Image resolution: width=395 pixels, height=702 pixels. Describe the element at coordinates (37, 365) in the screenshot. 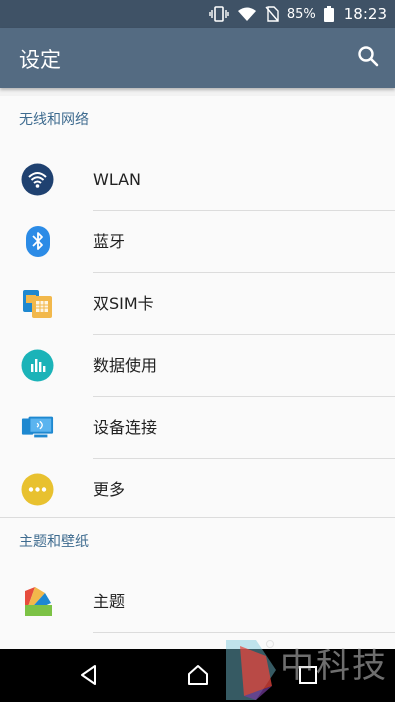

I see `data-usage-icon` at that location.